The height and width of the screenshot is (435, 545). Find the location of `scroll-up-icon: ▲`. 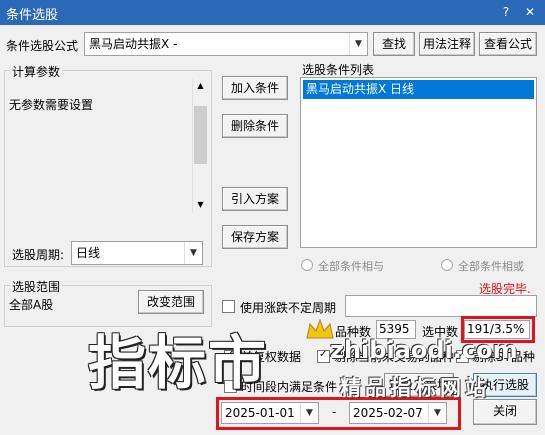

scroll-up-icon: ▲ is located at coordinates (200, 85).